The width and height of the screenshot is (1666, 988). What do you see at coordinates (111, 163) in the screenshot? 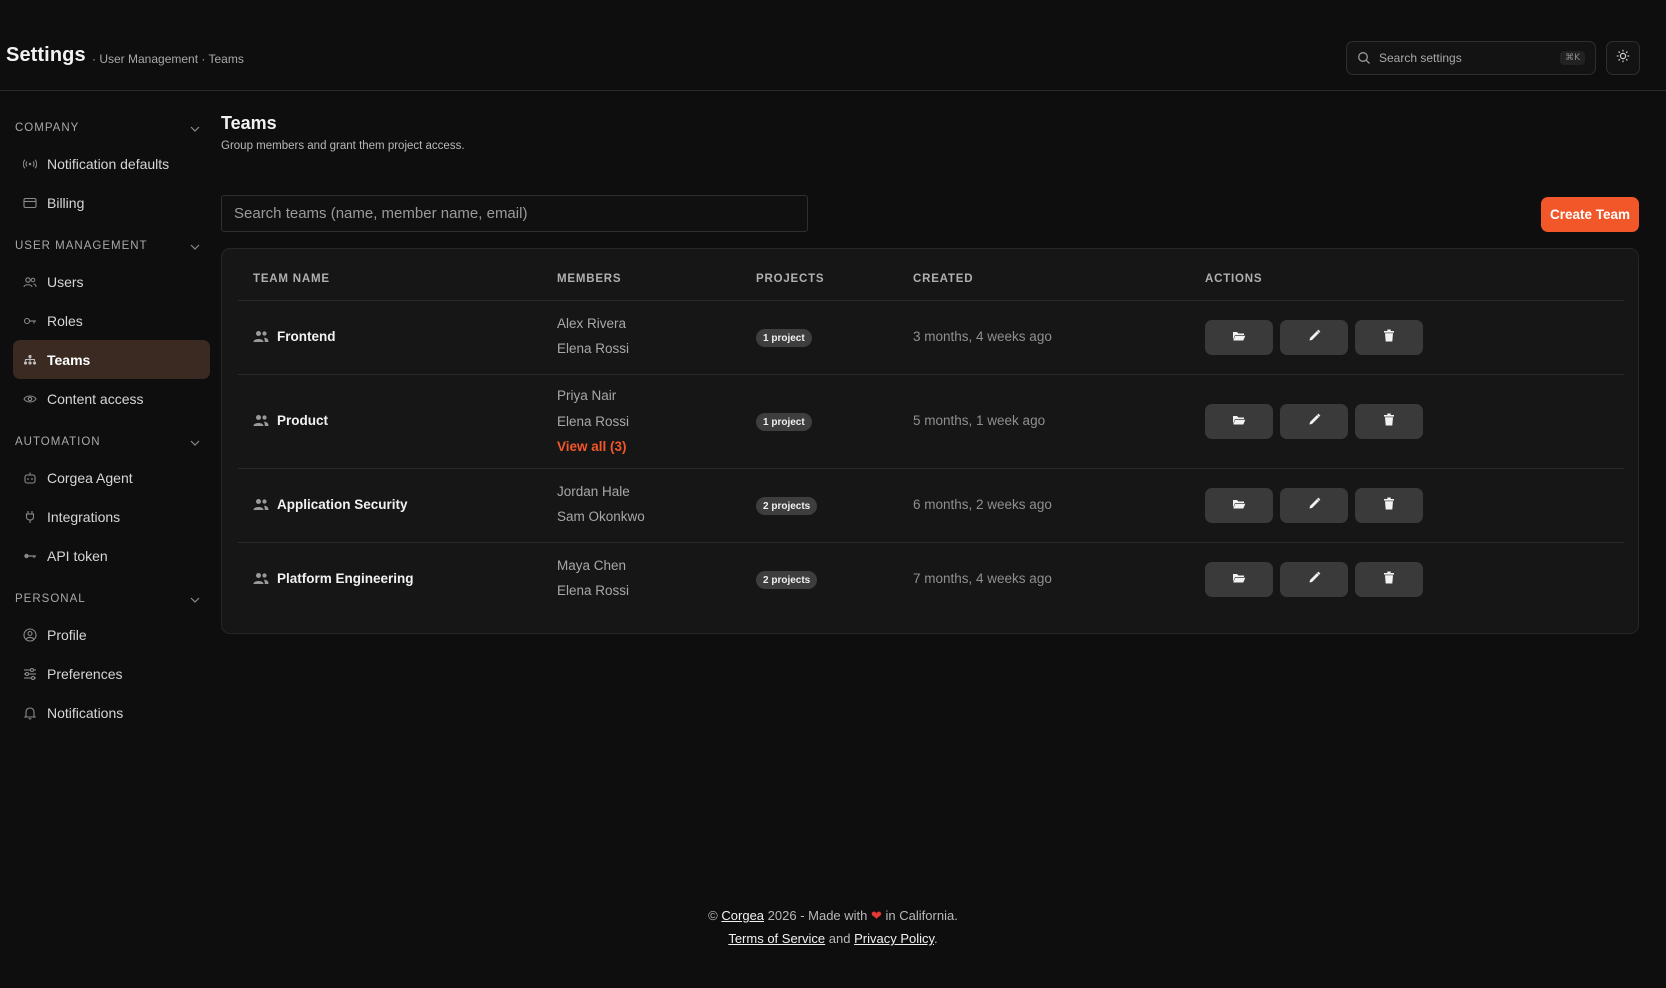
I see `sidebar-item-notification-defaults: Notification defaults` at bounding box center [111, 163].